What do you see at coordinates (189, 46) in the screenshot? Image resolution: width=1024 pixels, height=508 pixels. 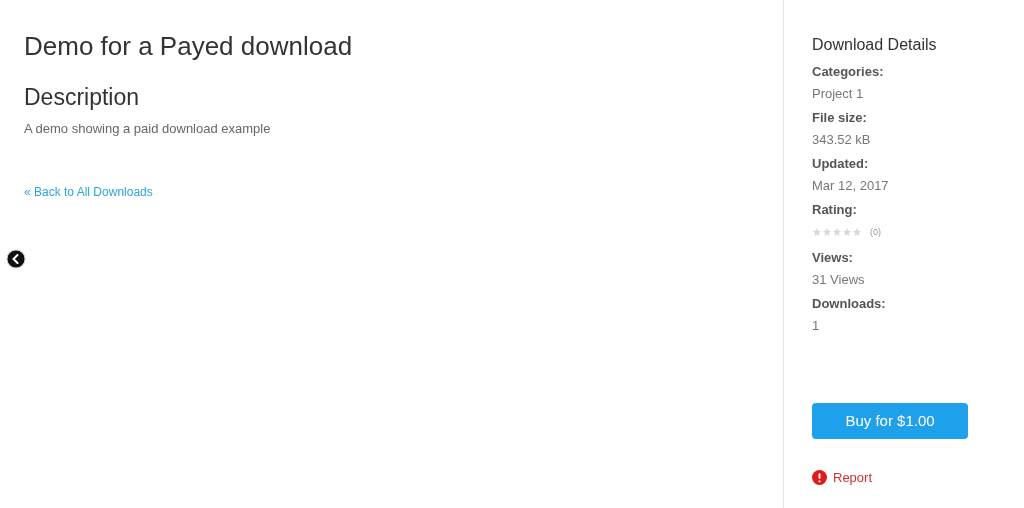 I see `page-title: Demo for a Payed download` at bounding box center [189, 46].